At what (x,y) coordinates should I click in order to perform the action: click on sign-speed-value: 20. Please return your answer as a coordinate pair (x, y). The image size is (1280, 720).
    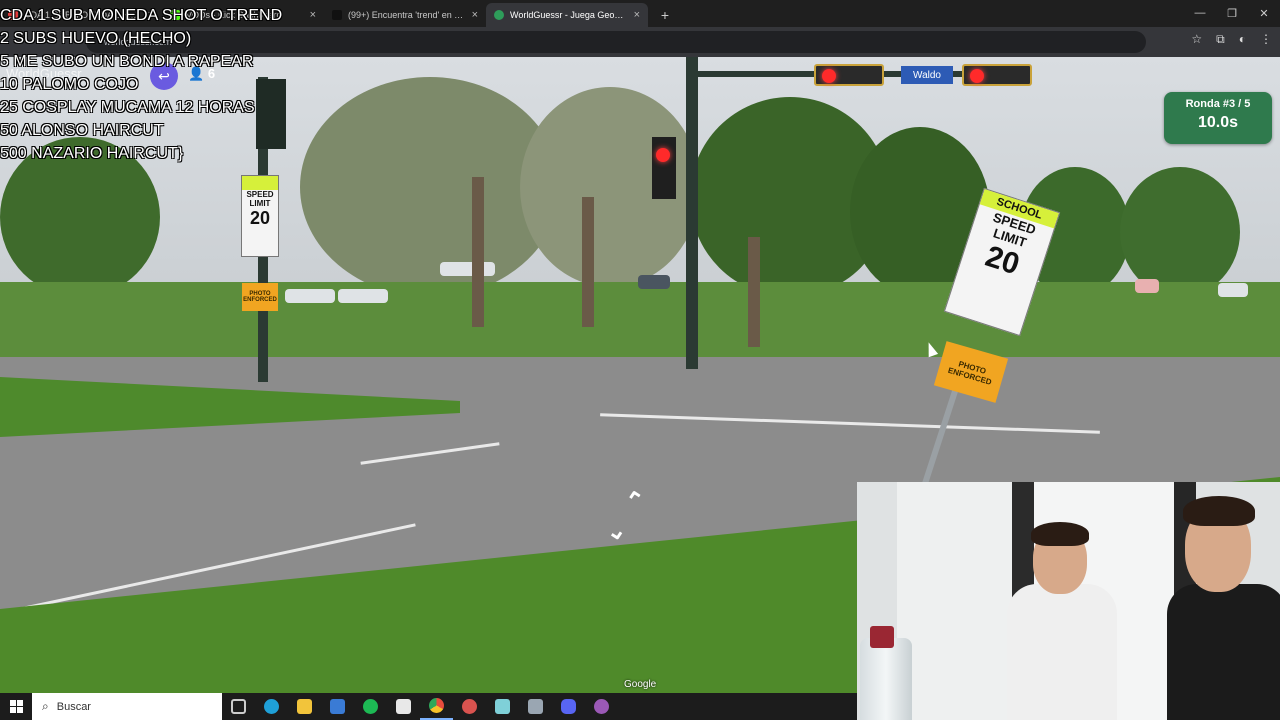
    Looking at the image, I should click on (260, 218).